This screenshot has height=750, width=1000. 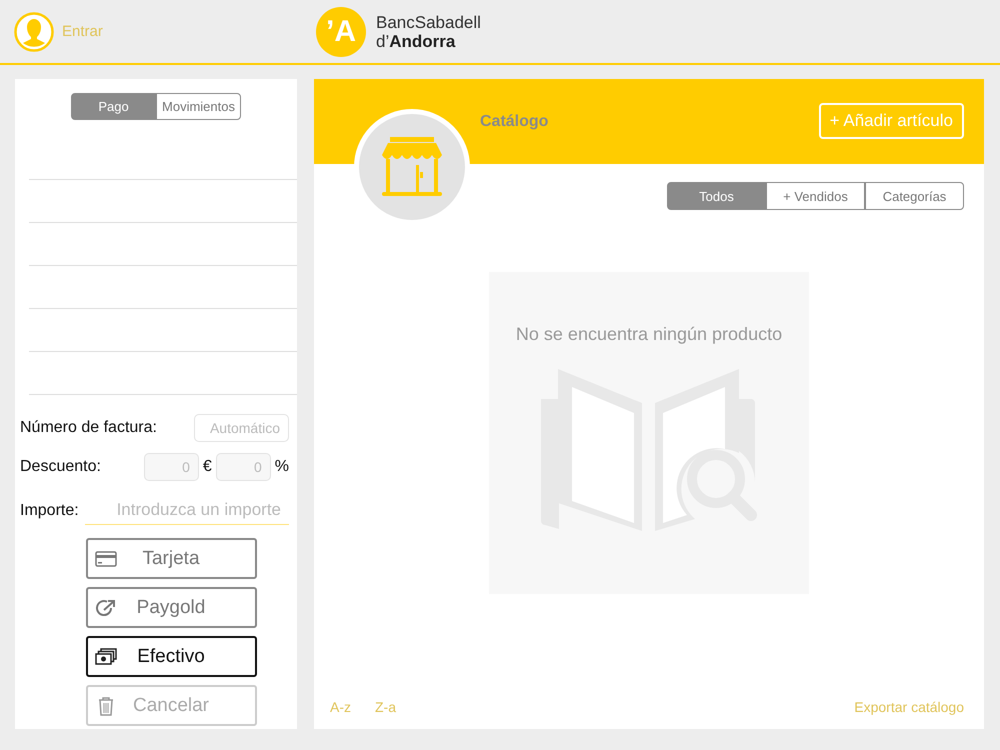 I want to click on filter-tab: Todos, so click(x=716, y=196).